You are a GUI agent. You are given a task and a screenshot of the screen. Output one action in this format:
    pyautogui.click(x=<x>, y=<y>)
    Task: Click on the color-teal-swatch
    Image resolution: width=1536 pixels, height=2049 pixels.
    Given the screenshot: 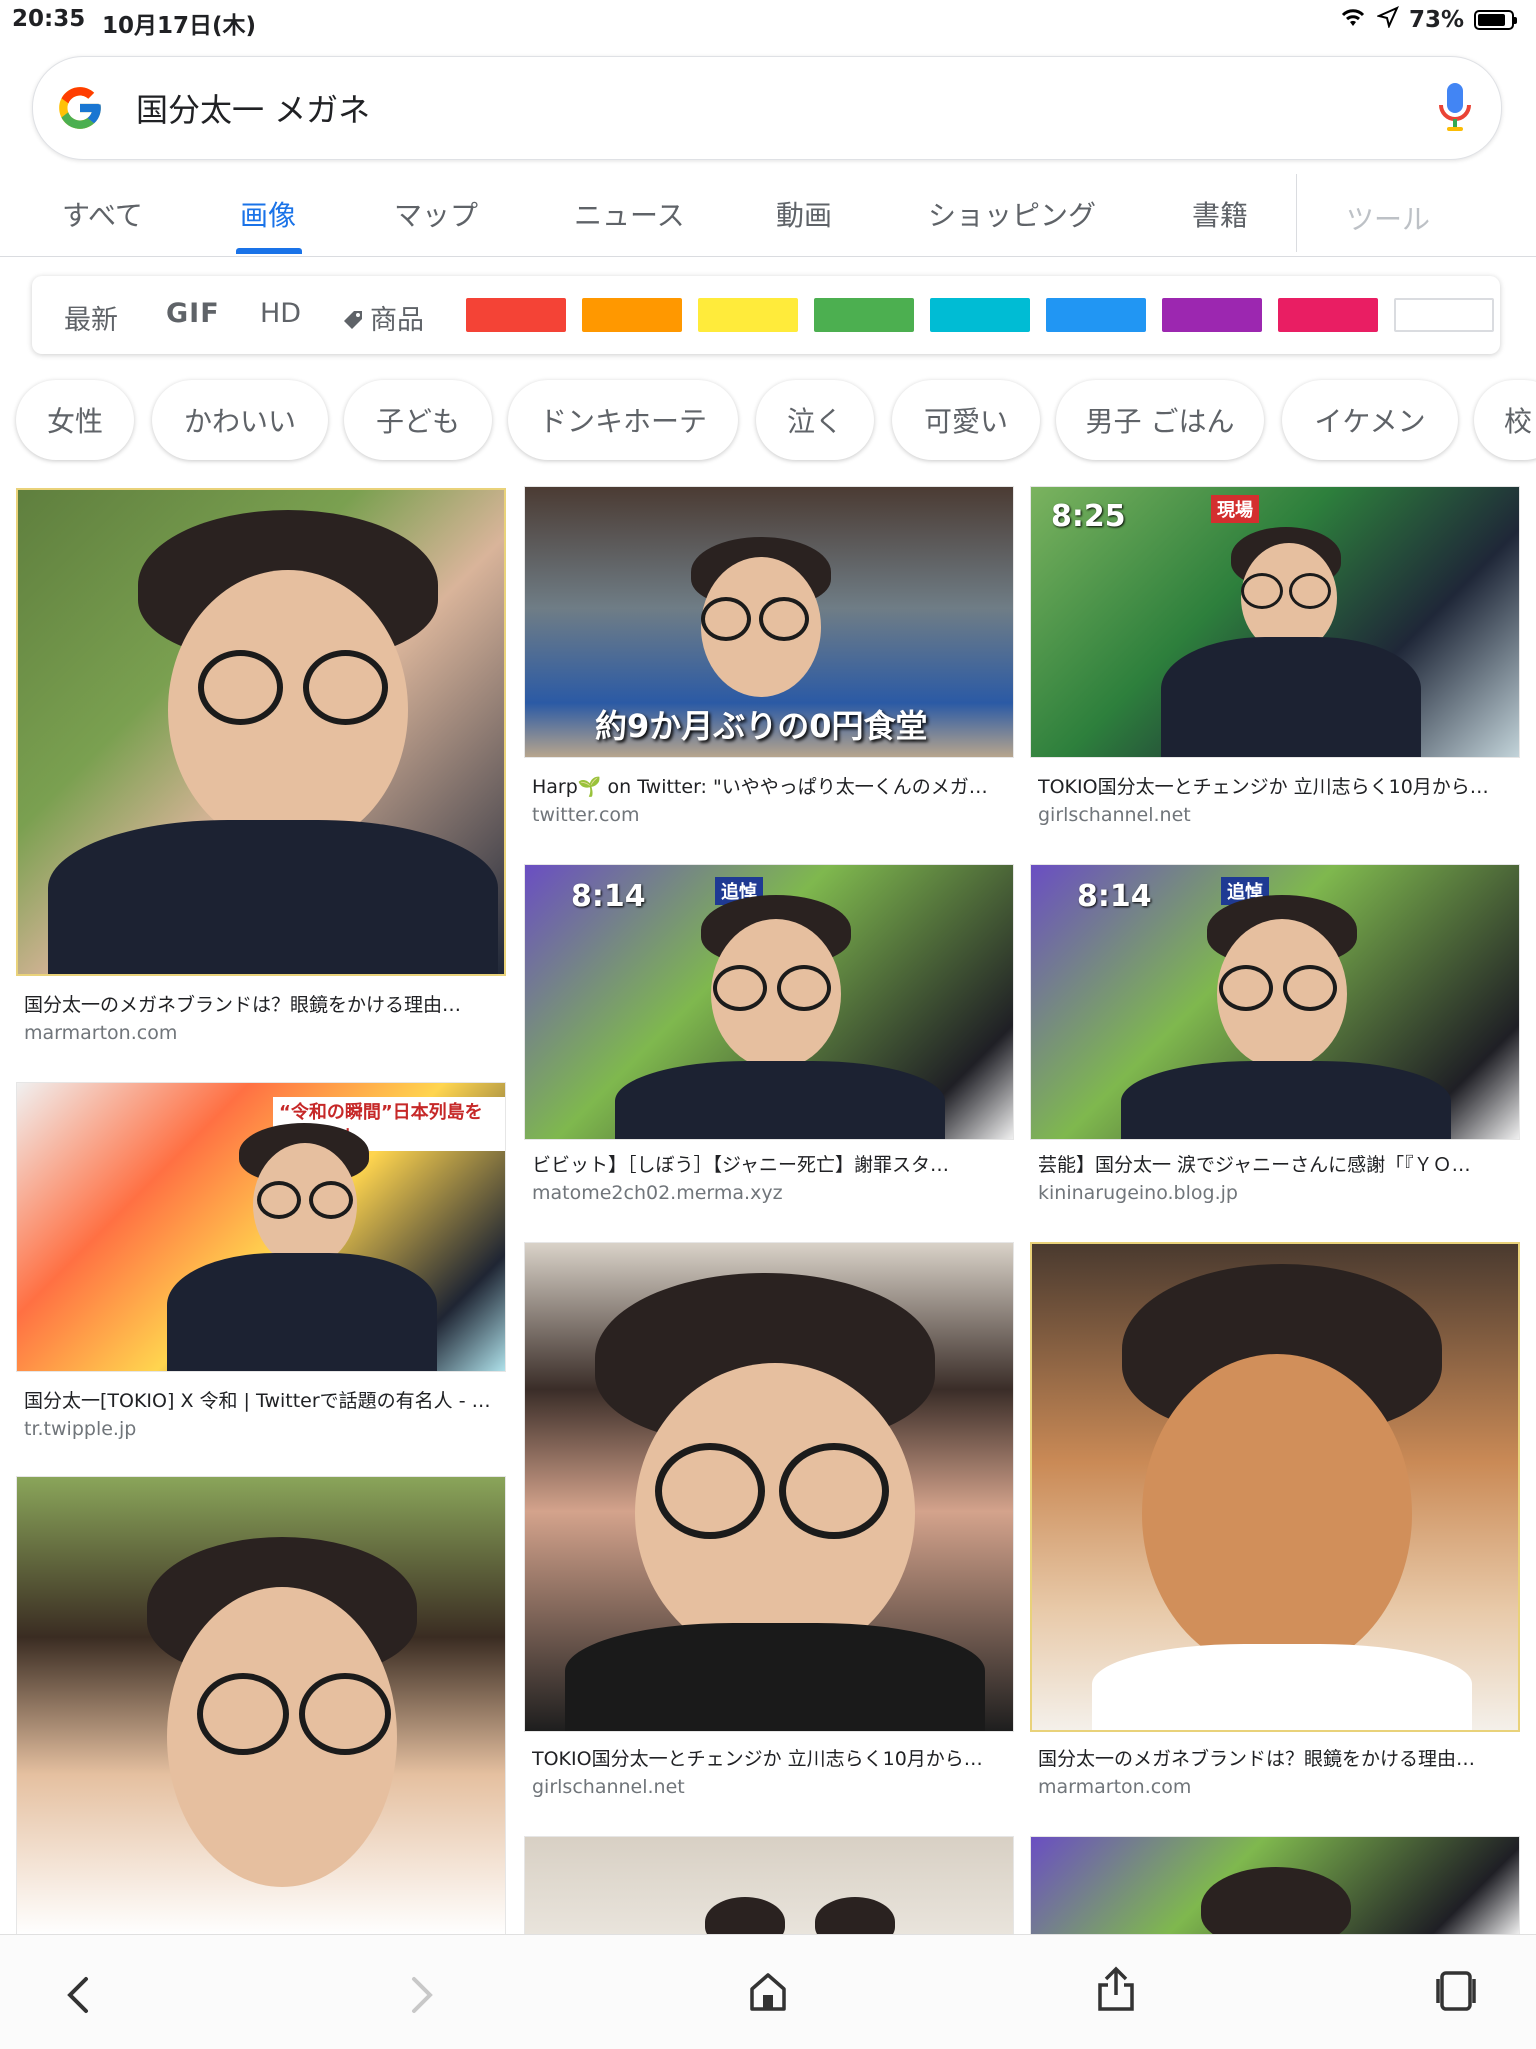 What is the action you would take?
    pyautogui.click(x=980, y=315)
    